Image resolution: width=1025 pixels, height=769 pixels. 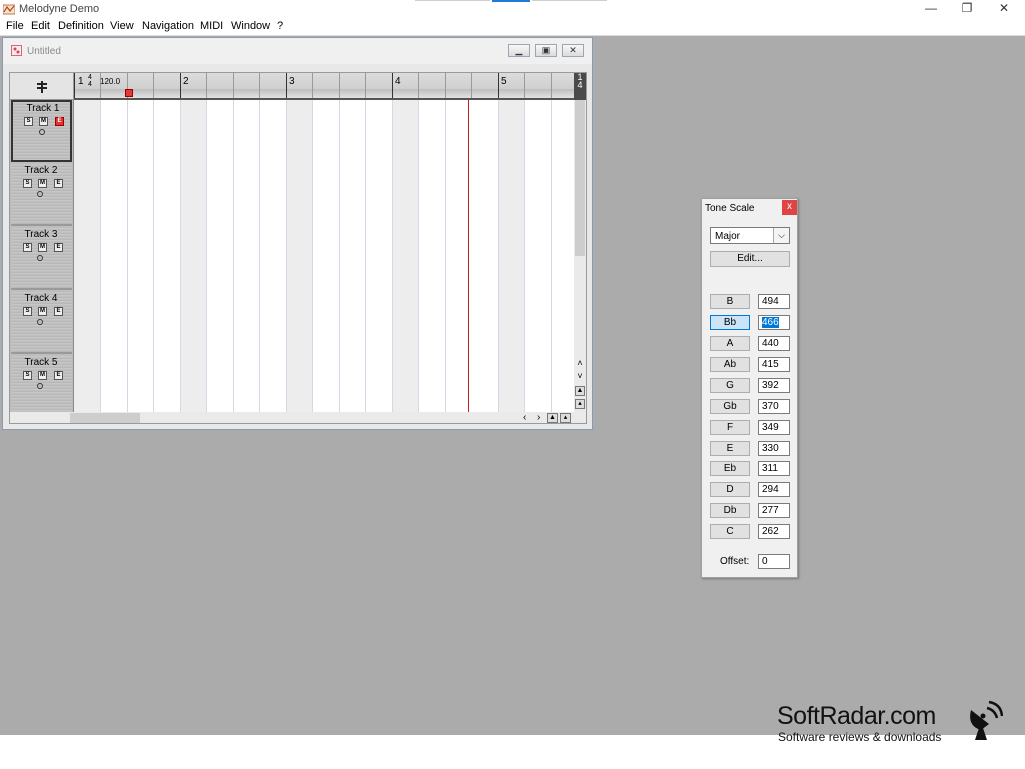 I want to click on horizontal-zoom-out-icon: ▴, so click(x=565, y=418).